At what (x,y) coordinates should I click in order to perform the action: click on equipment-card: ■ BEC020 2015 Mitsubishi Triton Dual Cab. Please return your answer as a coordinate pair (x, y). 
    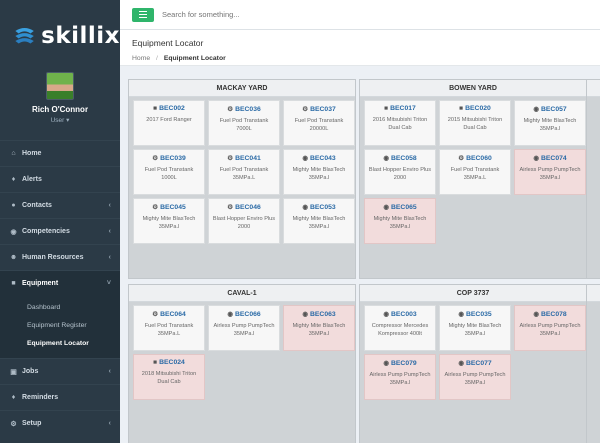
    Looking at the image, I should click on (475, 123).